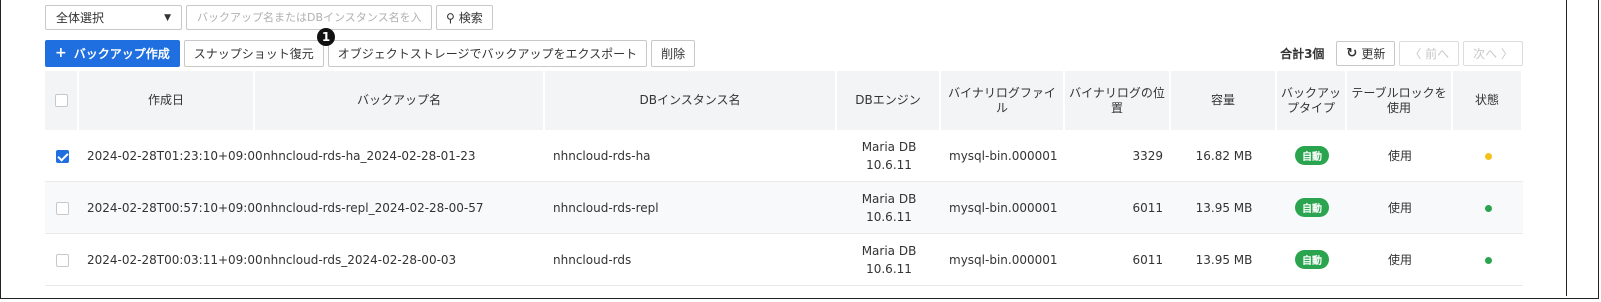  Describe the element at coordinates (400, 100) in the screenshot. I see `header-backup-name: バックアップ名` at that location.